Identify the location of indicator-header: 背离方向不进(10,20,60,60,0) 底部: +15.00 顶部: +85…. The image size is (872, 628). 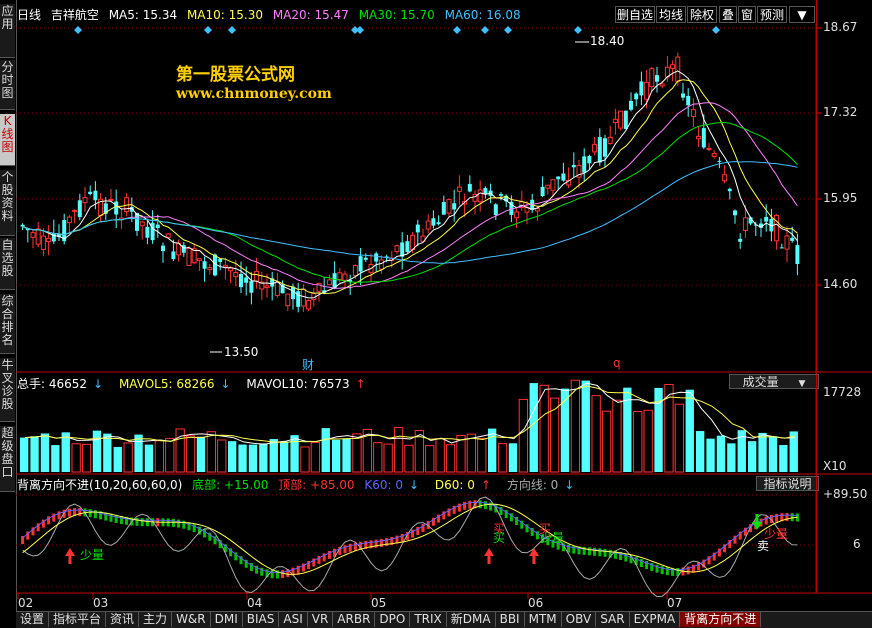
(301, 484).